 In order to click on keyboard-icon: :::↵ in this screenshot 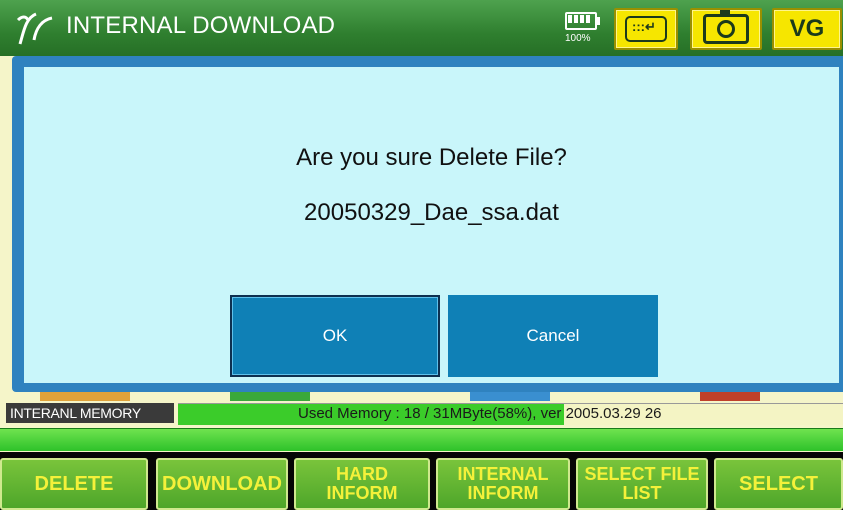, I will do `click(646, 29)`.